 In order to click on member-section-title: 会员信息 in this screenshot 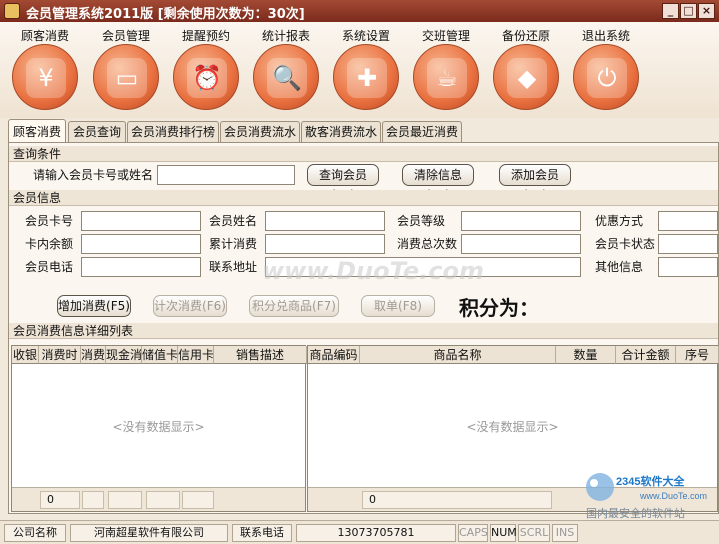, I will do `click(363, 198)`.